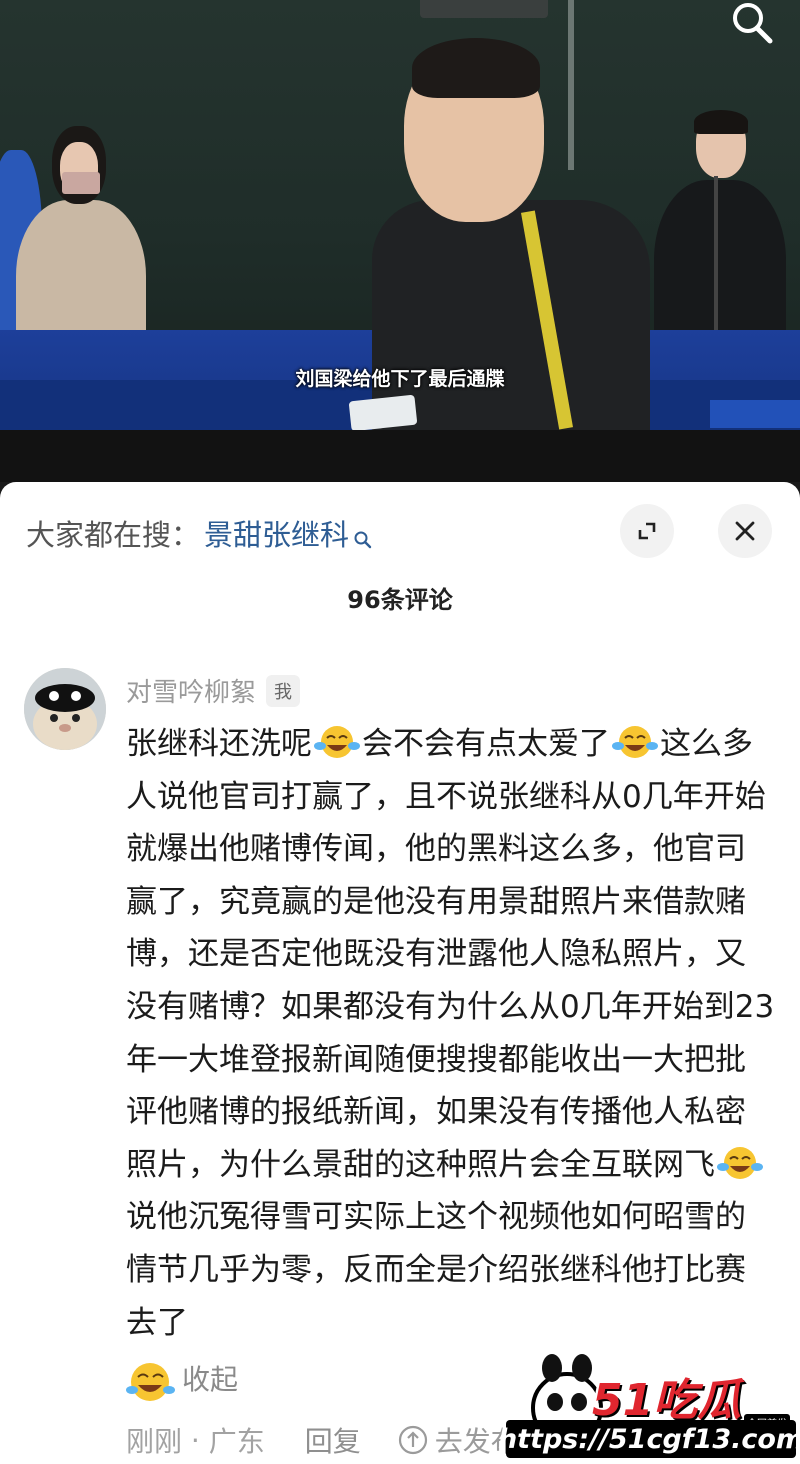 This screenshot has height=1464, width=800. I want to click on comment-username: 对雪吟柳絮 我, so click(213, 690).